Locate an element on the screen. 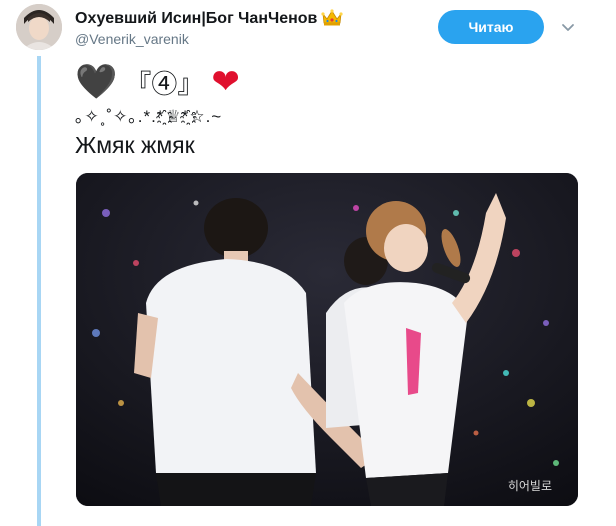 Image resolution: width=616 pixels, height=526 pixels. red-heart-icon: ❤ is located at coordinates (225, 82).